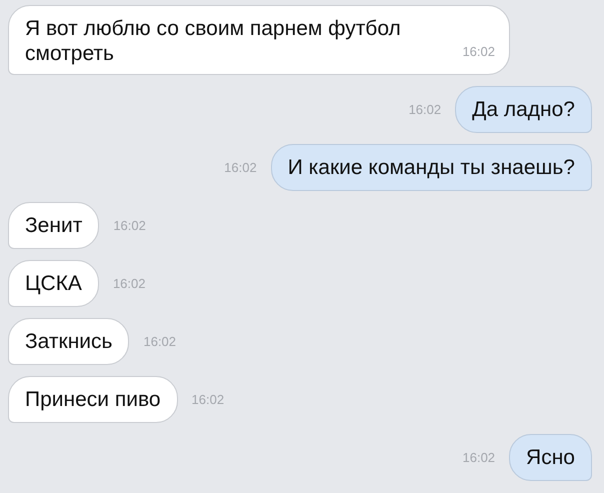  I want to click on message-bubble: Да ладно?, so click(523, 109).